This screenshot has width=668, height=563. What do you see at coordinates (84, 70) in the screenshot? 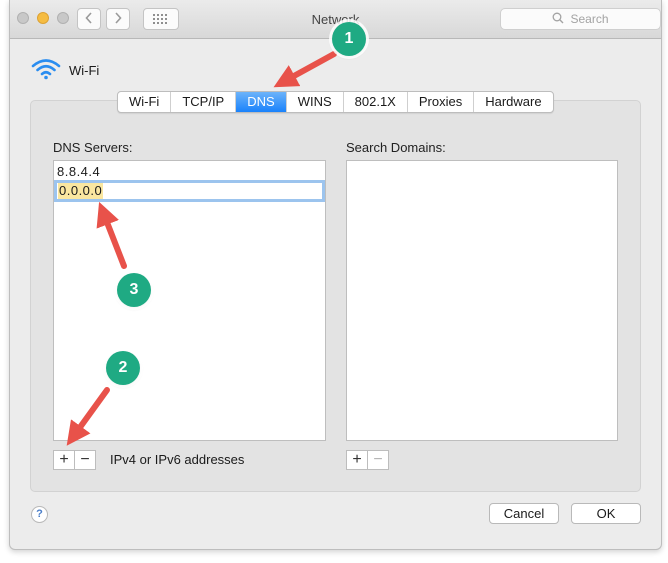
I see `interface-name: Wi-Fi` at bounding box center [84, 70].